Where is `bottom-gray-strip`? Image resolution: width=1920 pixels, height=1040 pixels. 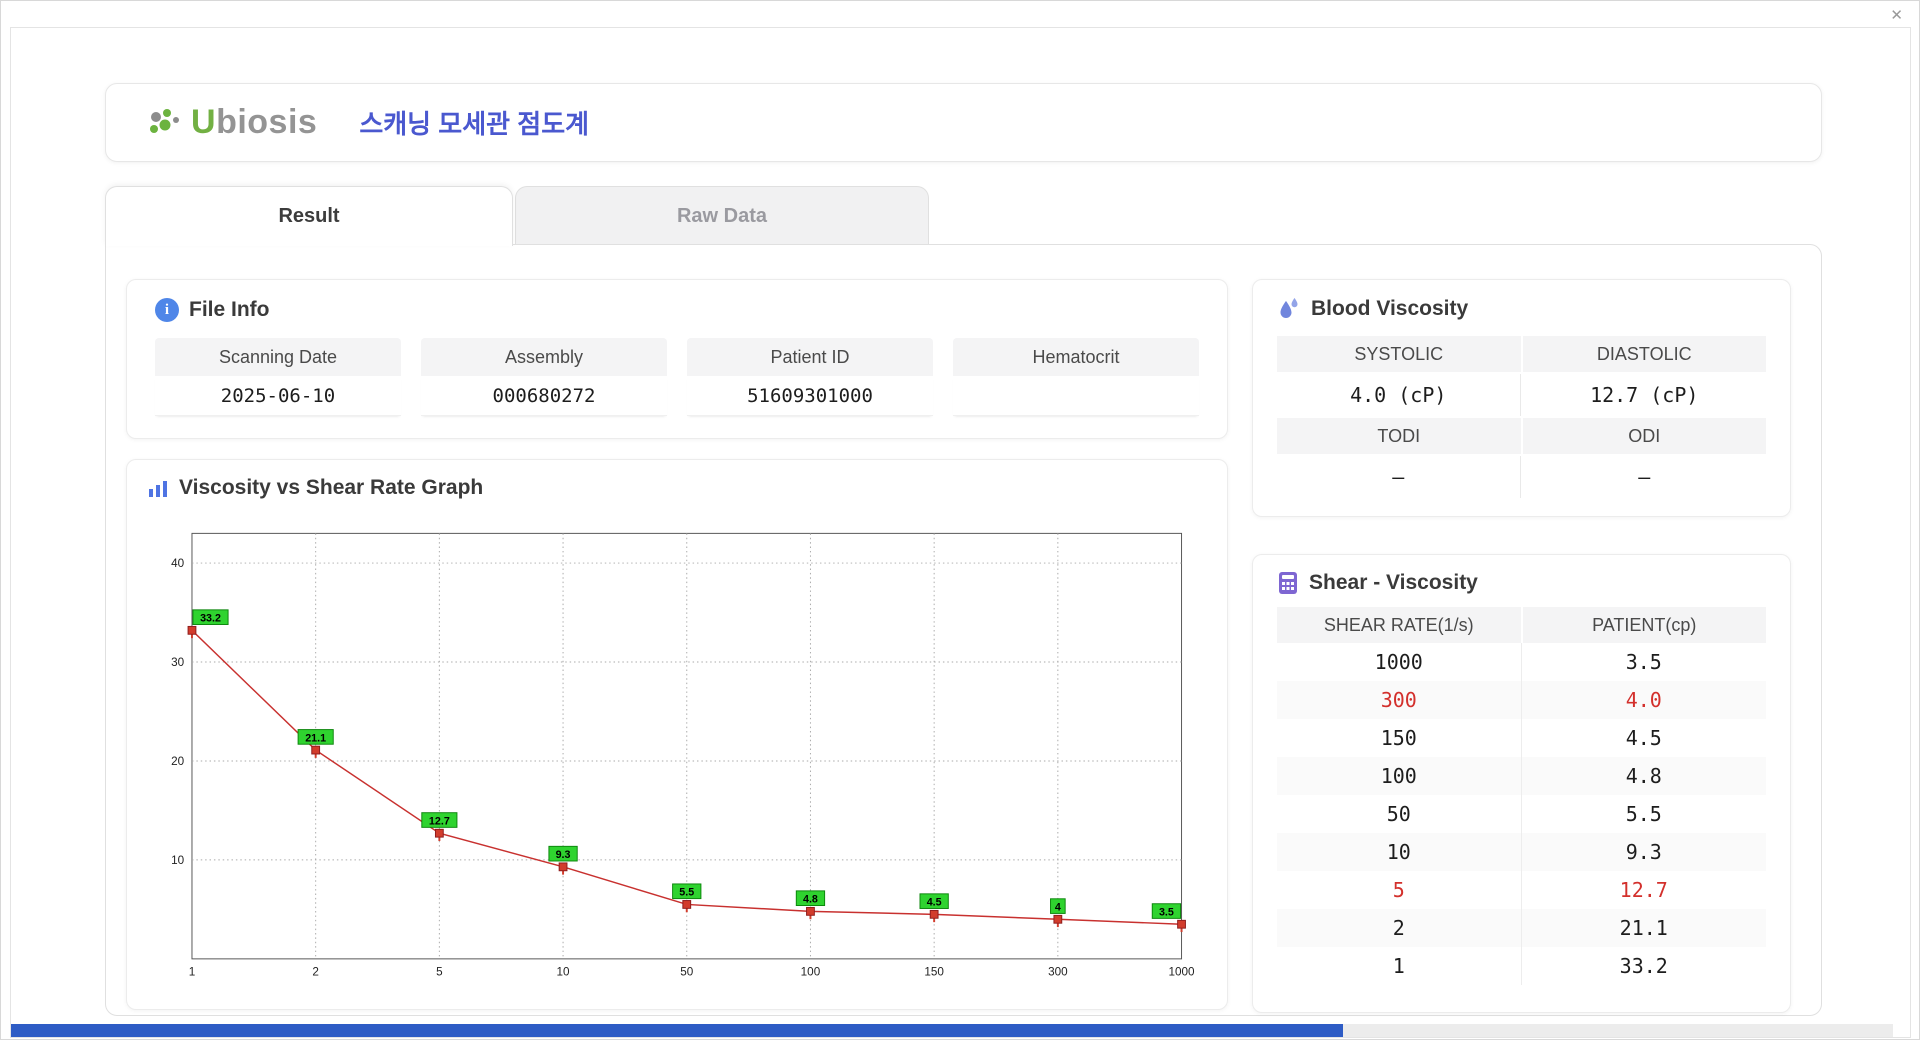
bottom-gray-strip is located at coordinates (1618, 1030).